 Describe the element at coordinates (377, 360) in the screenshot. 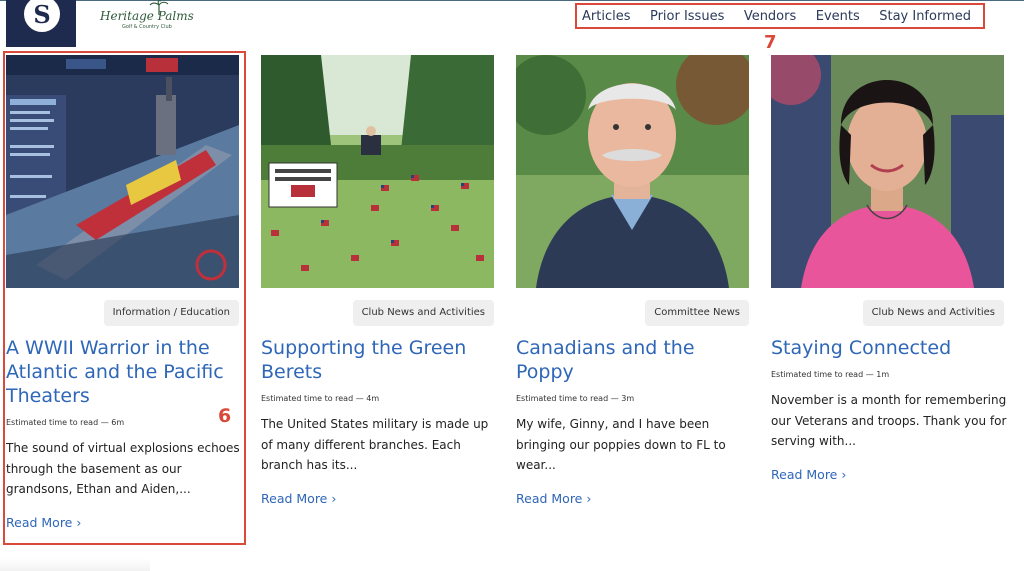

I see `article-title: Supporting the Green Berets` at that location.